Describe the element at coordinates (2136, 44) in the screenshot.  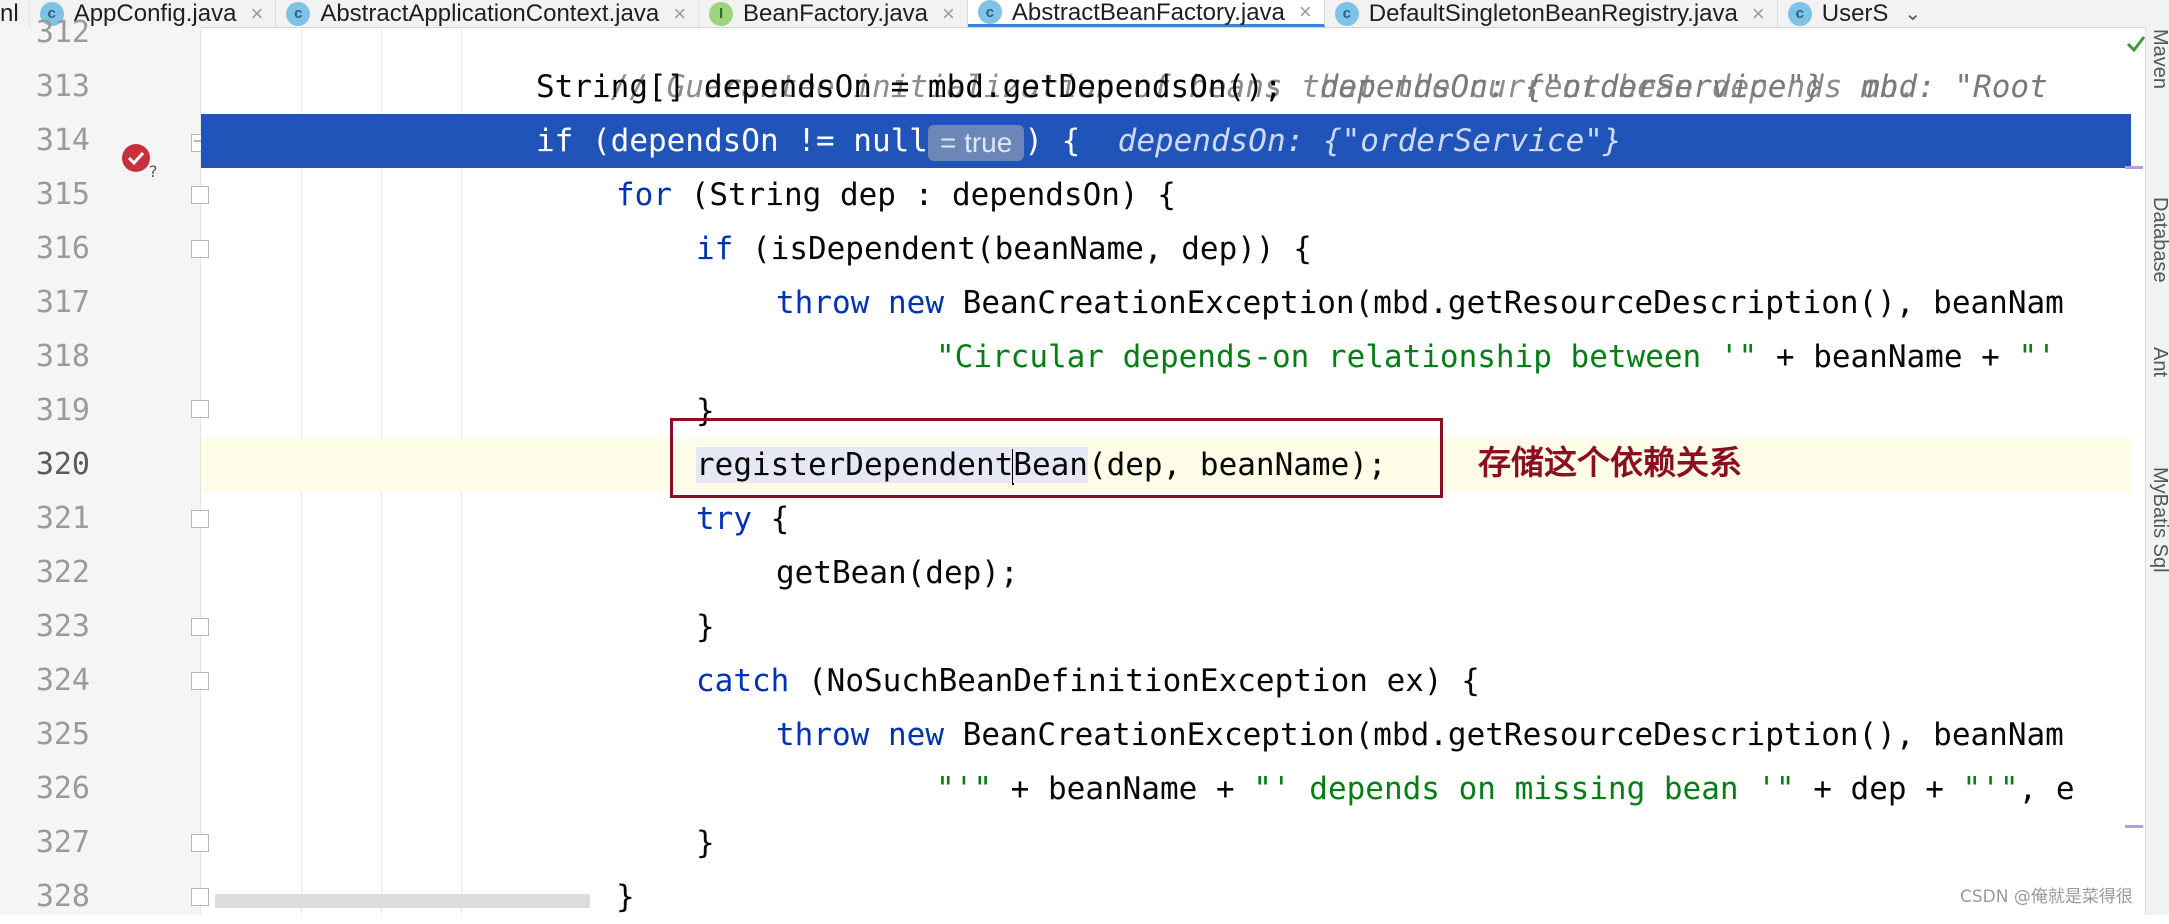
I see `check-icon` at that location.